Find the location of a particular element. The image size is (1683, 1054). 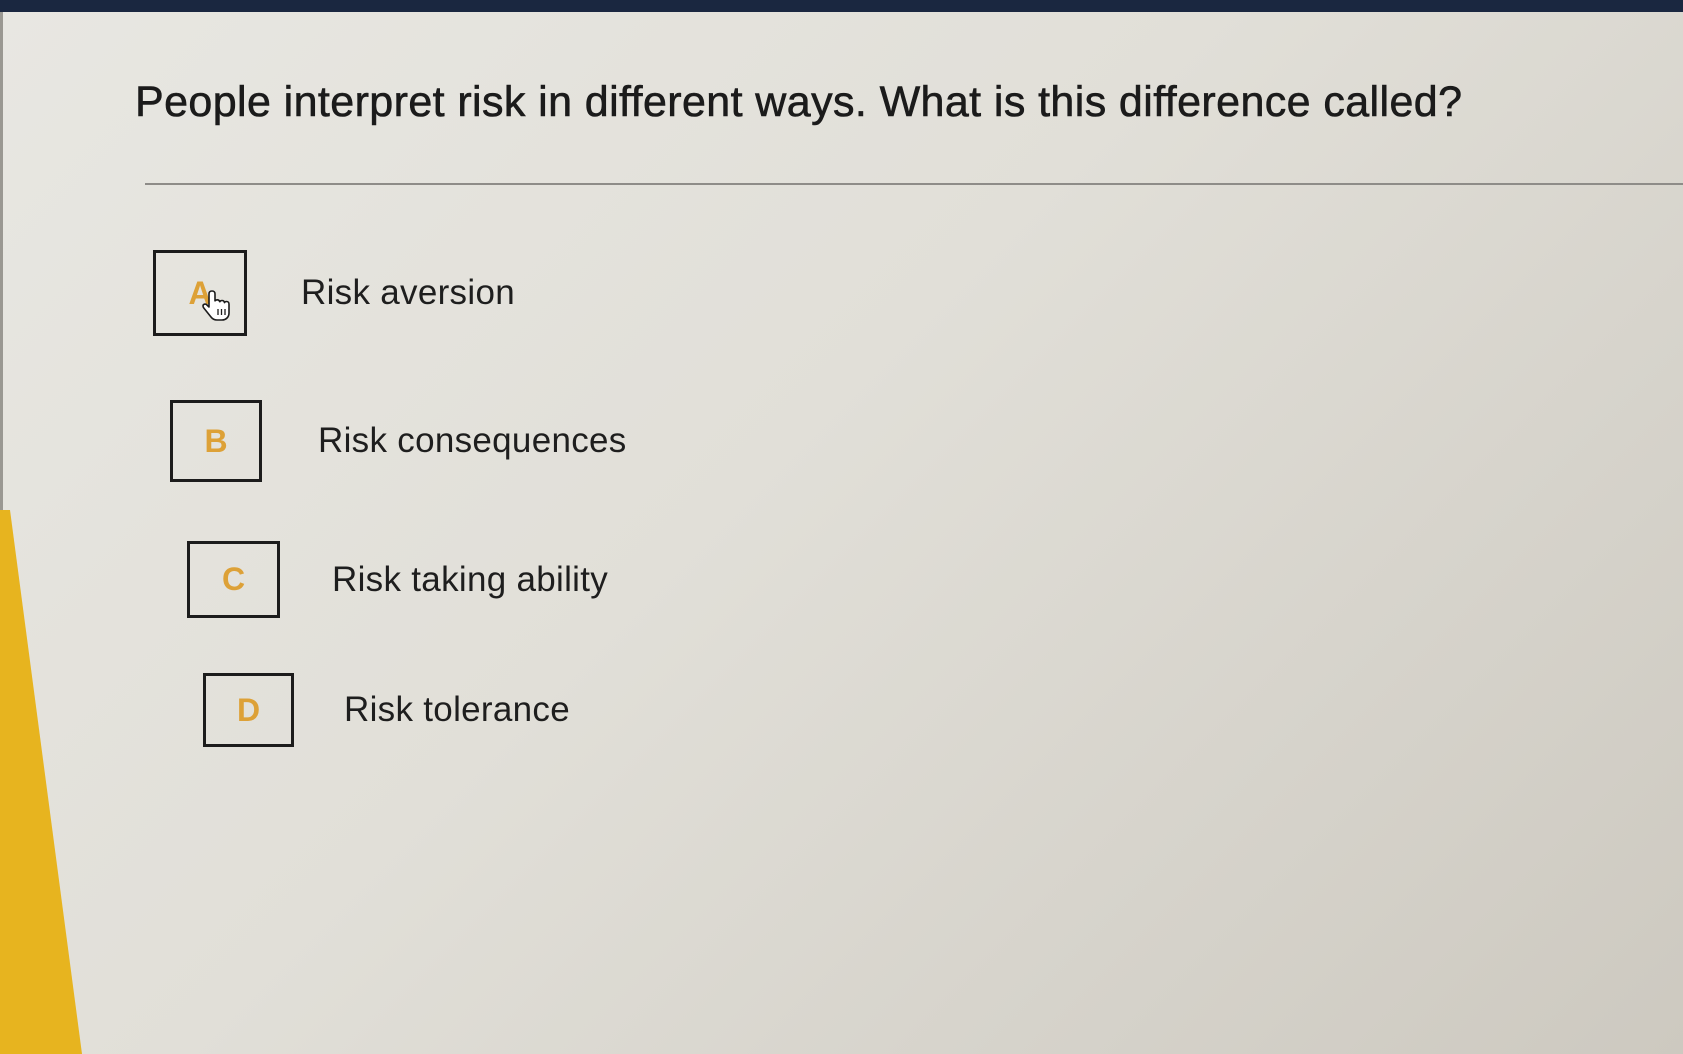

option-a-label: Risk aversion is located at coordinates (408, 292).